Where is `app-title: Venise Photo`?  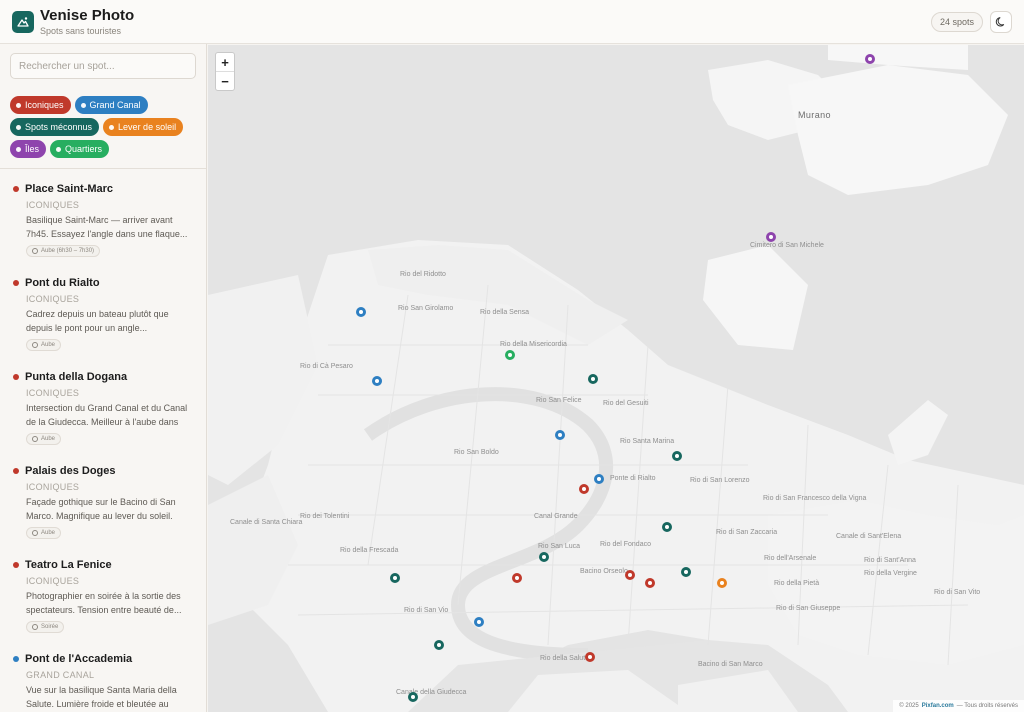
app-title: Venise Photo is located at coordinates (87, 15).